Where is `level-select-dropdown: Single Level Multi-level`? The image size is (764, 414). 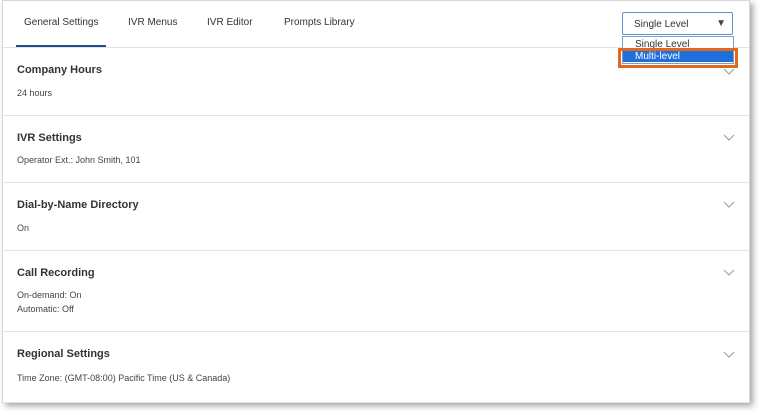
level-select-dropdown: Single Level Multi-level is located at coordinates (678, 50).